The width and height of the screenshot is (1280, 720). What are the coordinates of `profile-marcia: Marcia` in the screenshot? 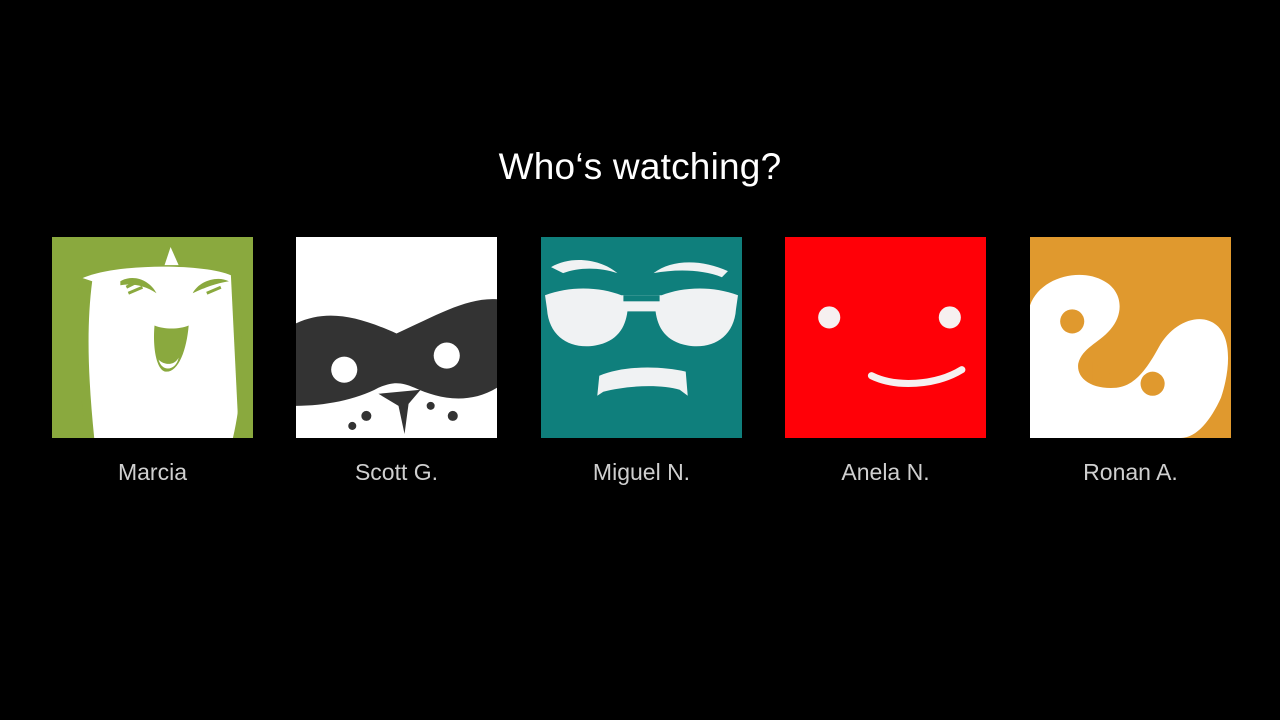 It's located at (152, 361).